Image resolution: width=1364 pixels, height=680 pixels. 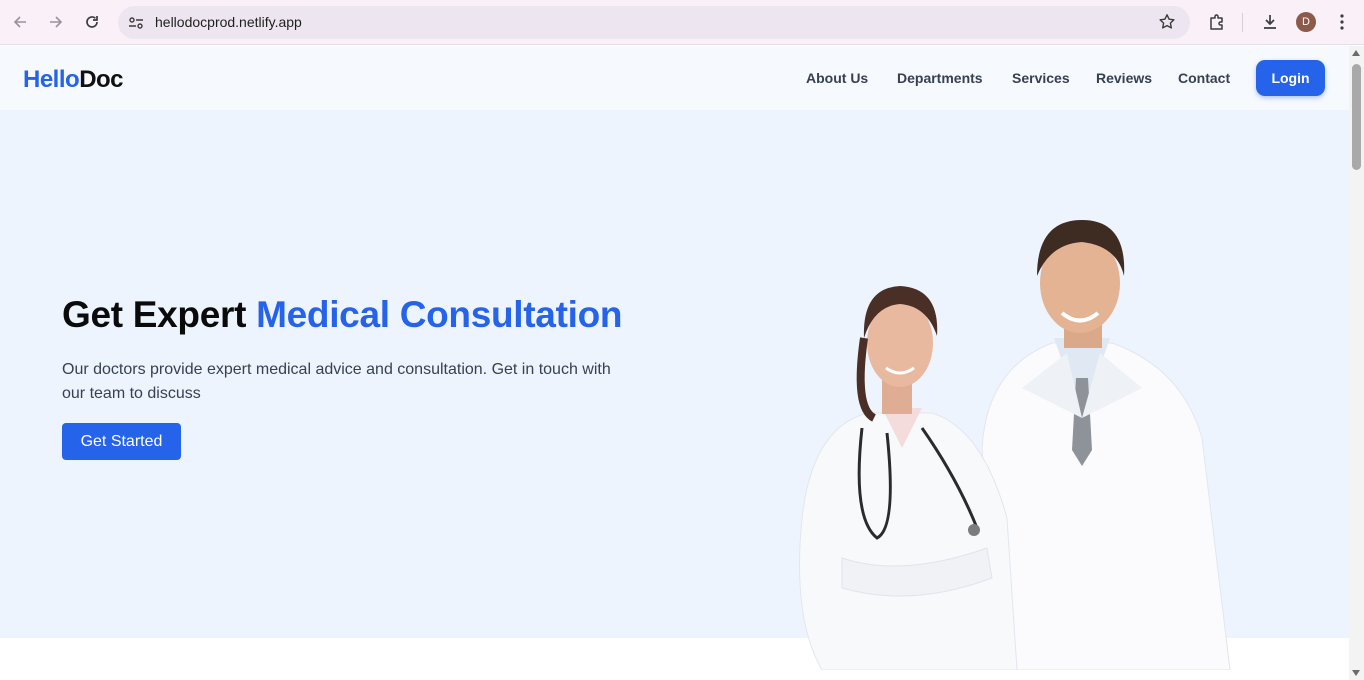 I want to click on hero-title: Get Expert Medical Consultation, so click(x=342, y=315).